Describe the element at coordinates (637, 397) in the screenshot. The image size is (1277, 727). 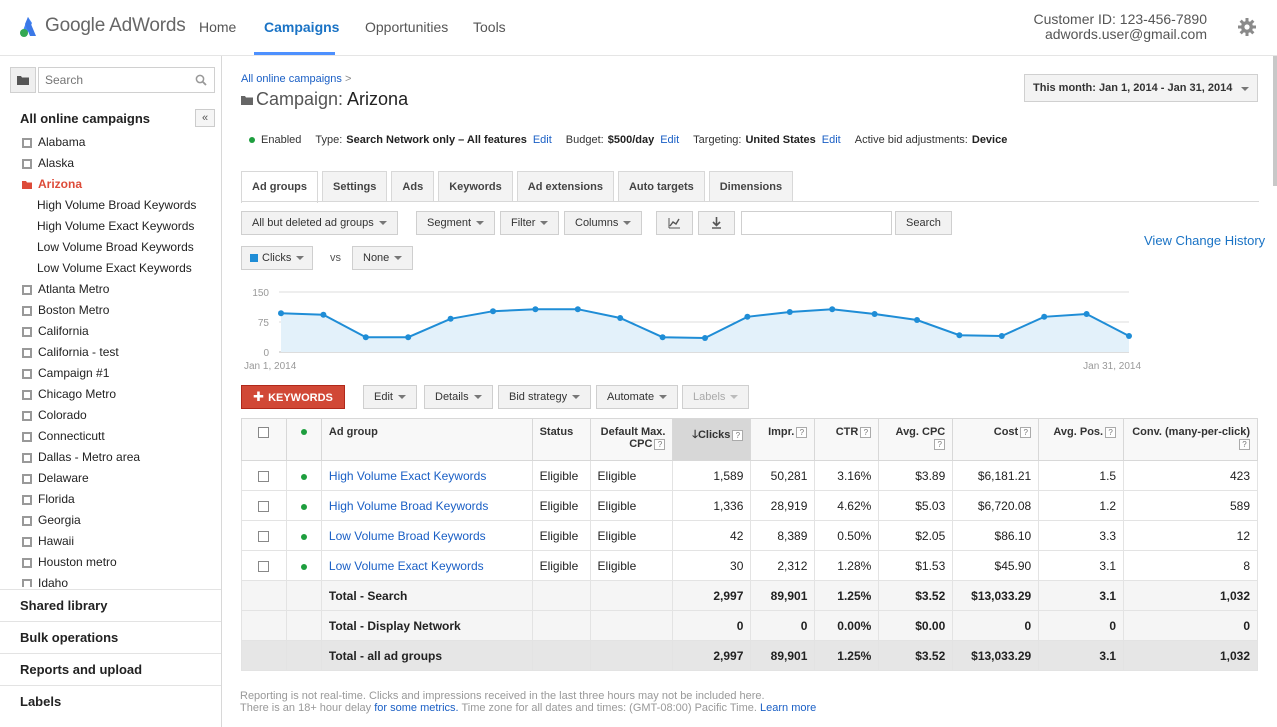
I see `automate-button: Automate` at that location.